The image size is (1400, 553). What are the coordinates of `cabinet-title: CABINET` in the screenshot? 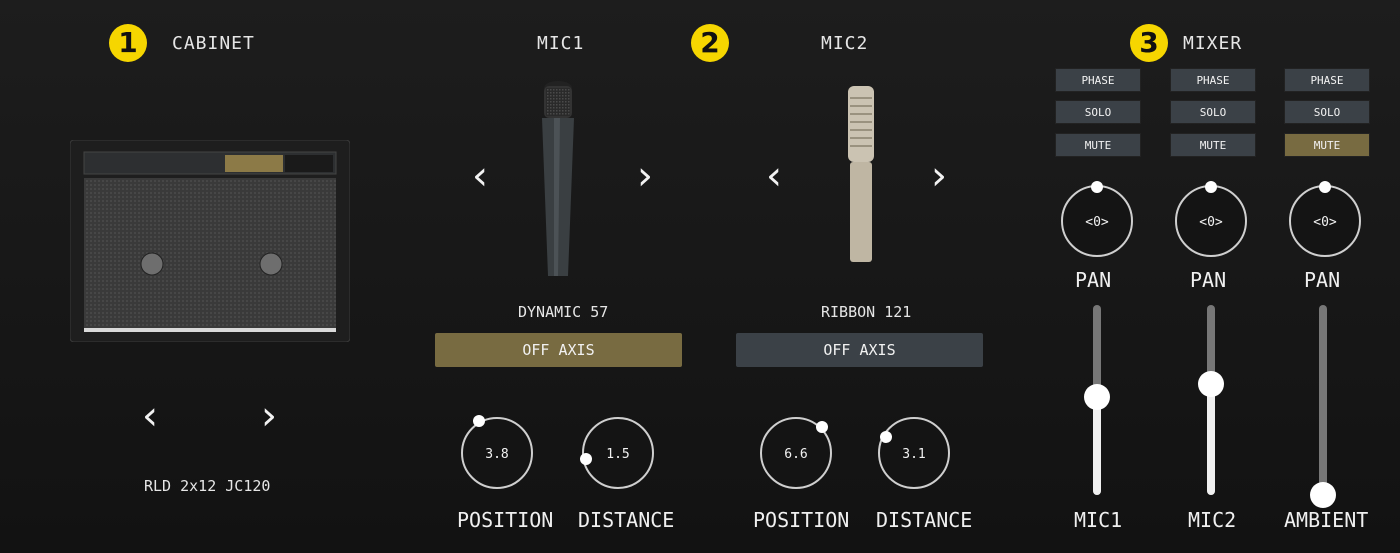 It's located at (213, 43).